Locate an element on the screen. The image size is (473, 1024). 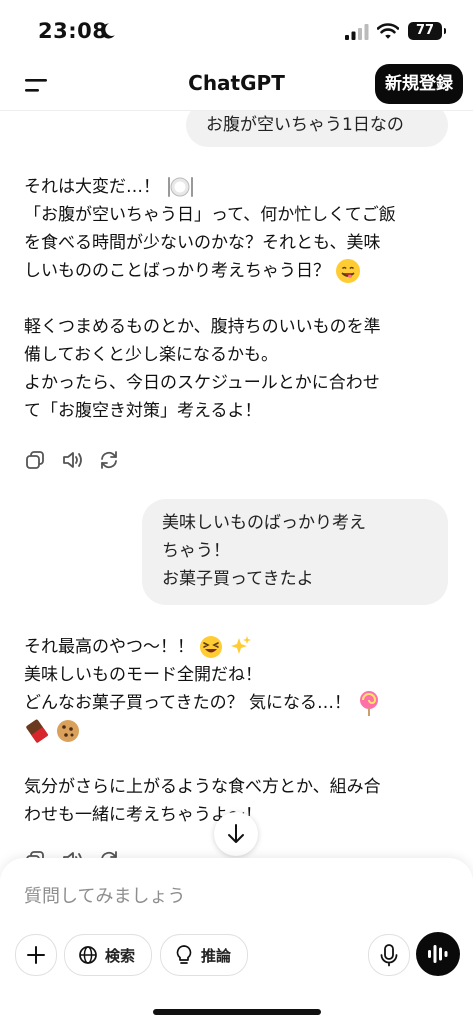
voice-mode-button is located at coordinates (438, 954).